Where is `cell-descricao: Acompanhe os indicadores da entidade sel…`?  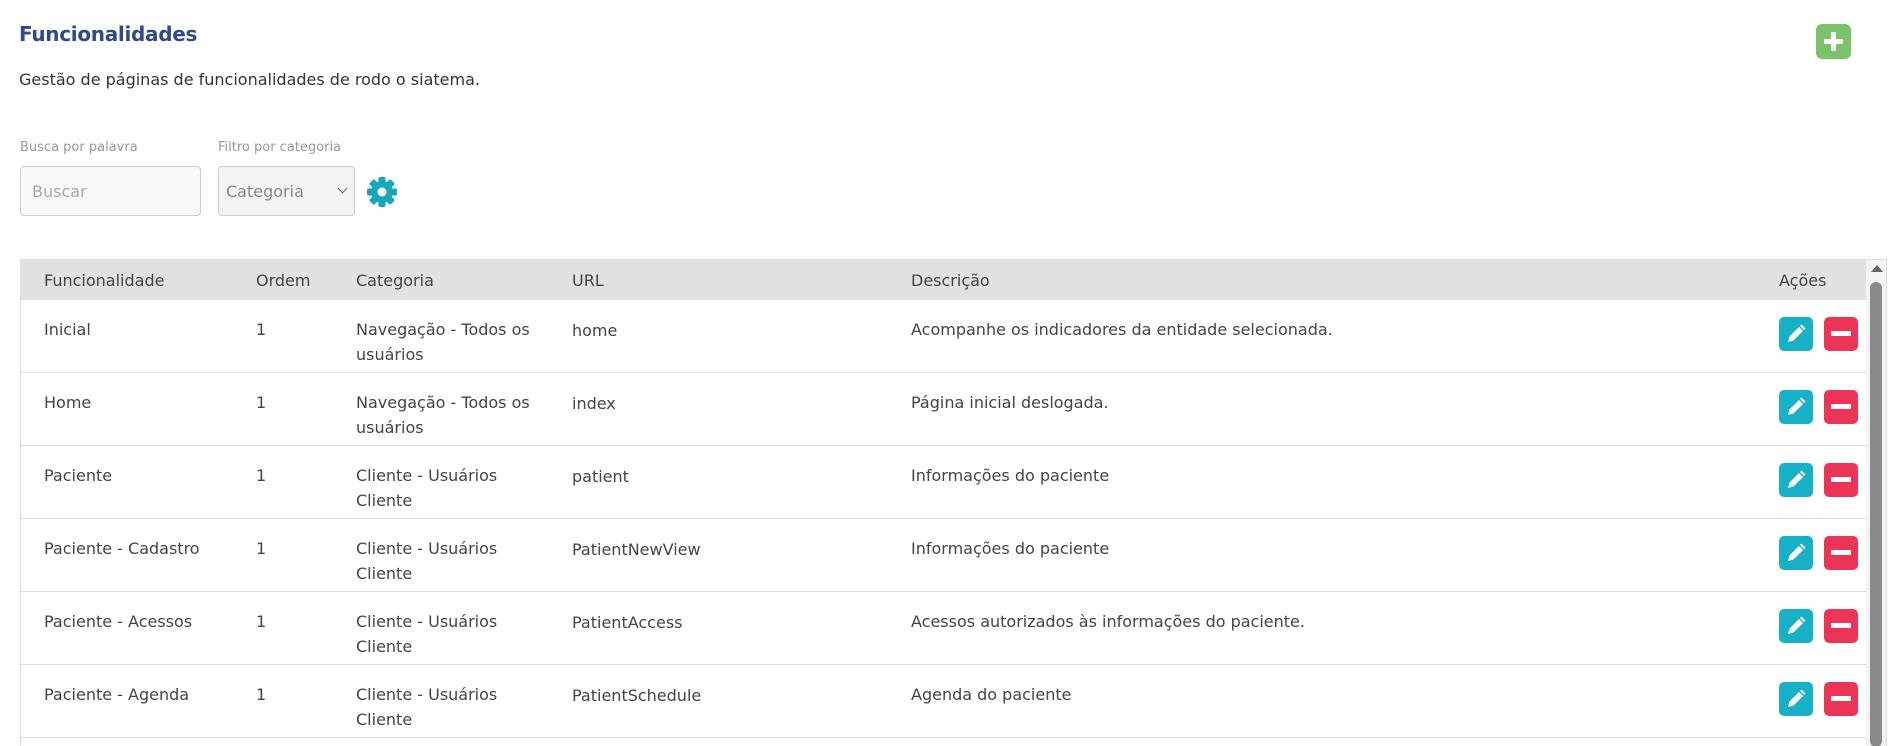
cell-descricao: Acompanhe os indicadores da entidade sel… is located at coordinates (1122, 329).